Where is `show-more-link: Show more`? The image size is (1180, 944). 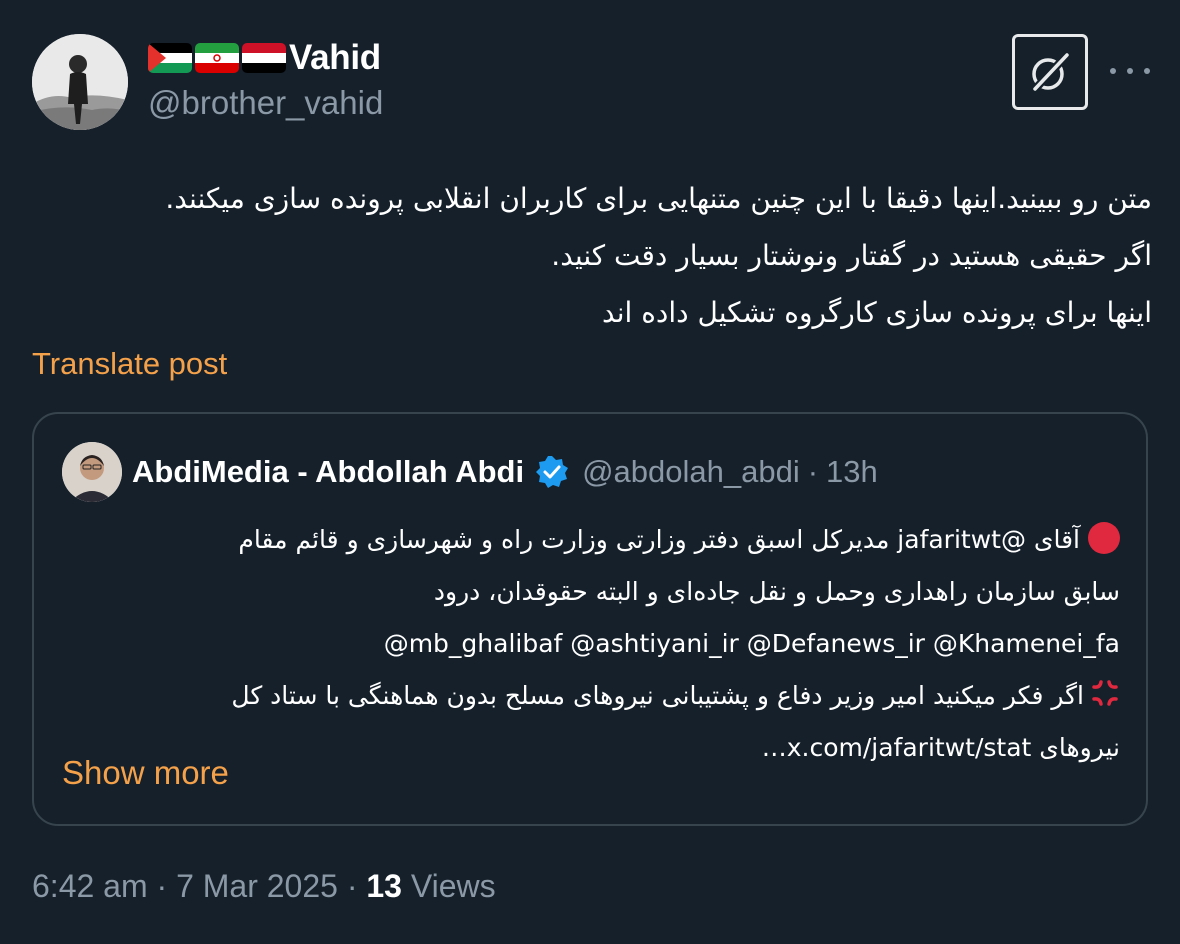 show-more-link: Show more is located at coordinates (145, 773).